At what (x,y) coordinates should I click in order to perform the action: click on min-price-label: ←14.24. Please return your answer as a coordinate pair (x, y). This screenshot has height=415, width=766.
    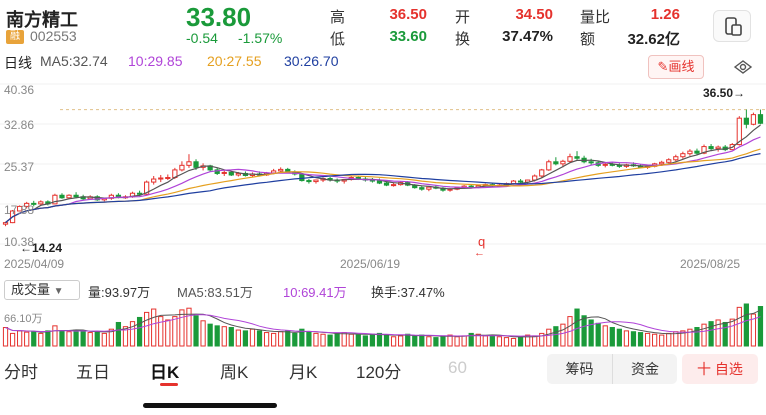
    Looking at the image, I should click on (41, 248).